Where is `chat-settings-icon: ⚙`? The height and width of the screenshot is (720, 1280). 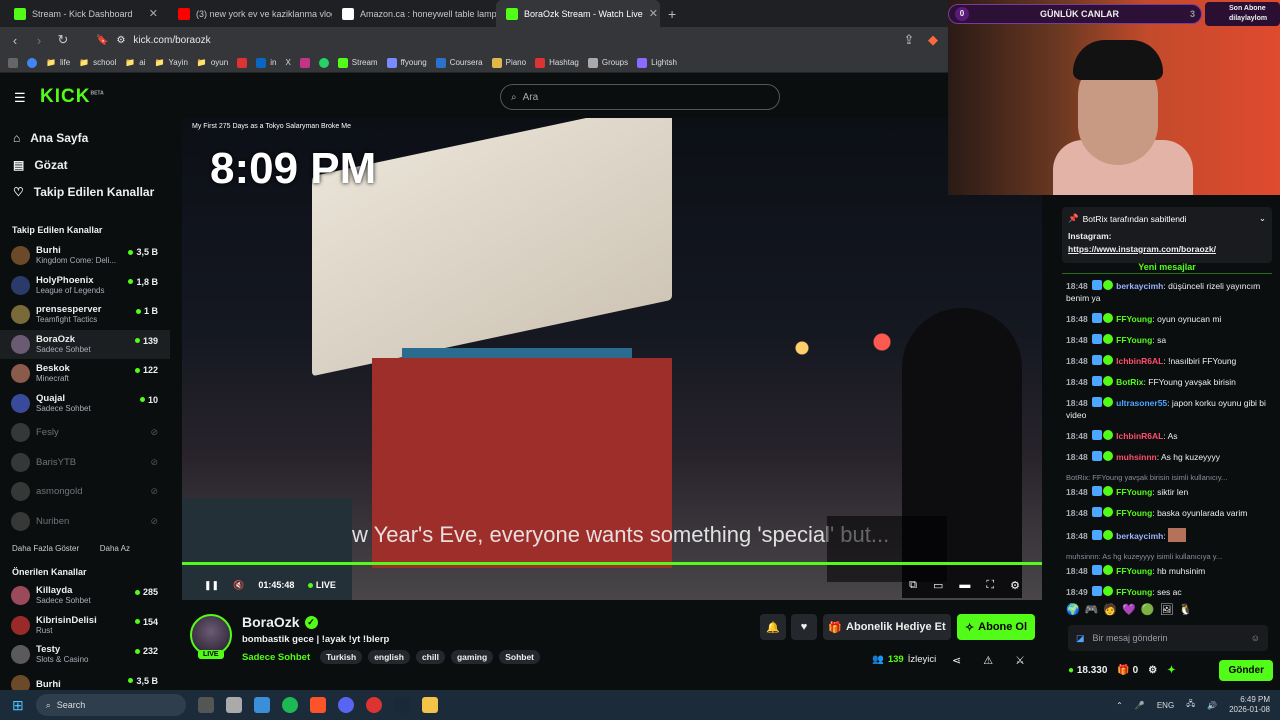
chat-settings-icon: ⚙ is located at coordinates (1152, 670).